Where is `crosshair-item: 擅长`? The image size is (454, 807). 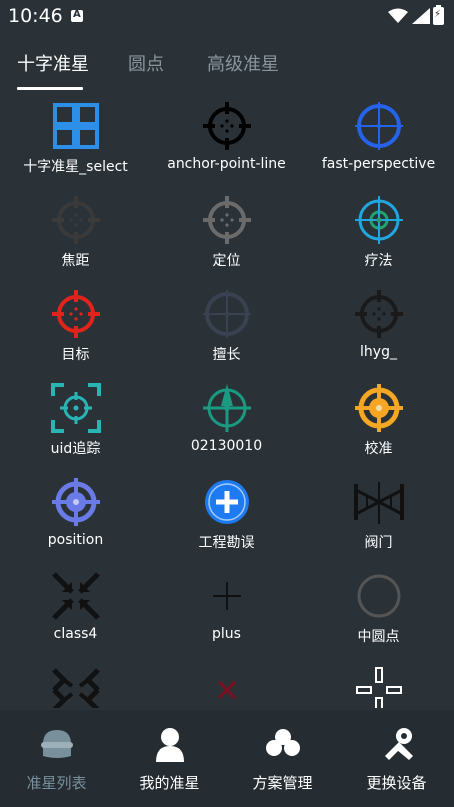 crosshair-item: 擅长 is located at coordinates (226, 331).